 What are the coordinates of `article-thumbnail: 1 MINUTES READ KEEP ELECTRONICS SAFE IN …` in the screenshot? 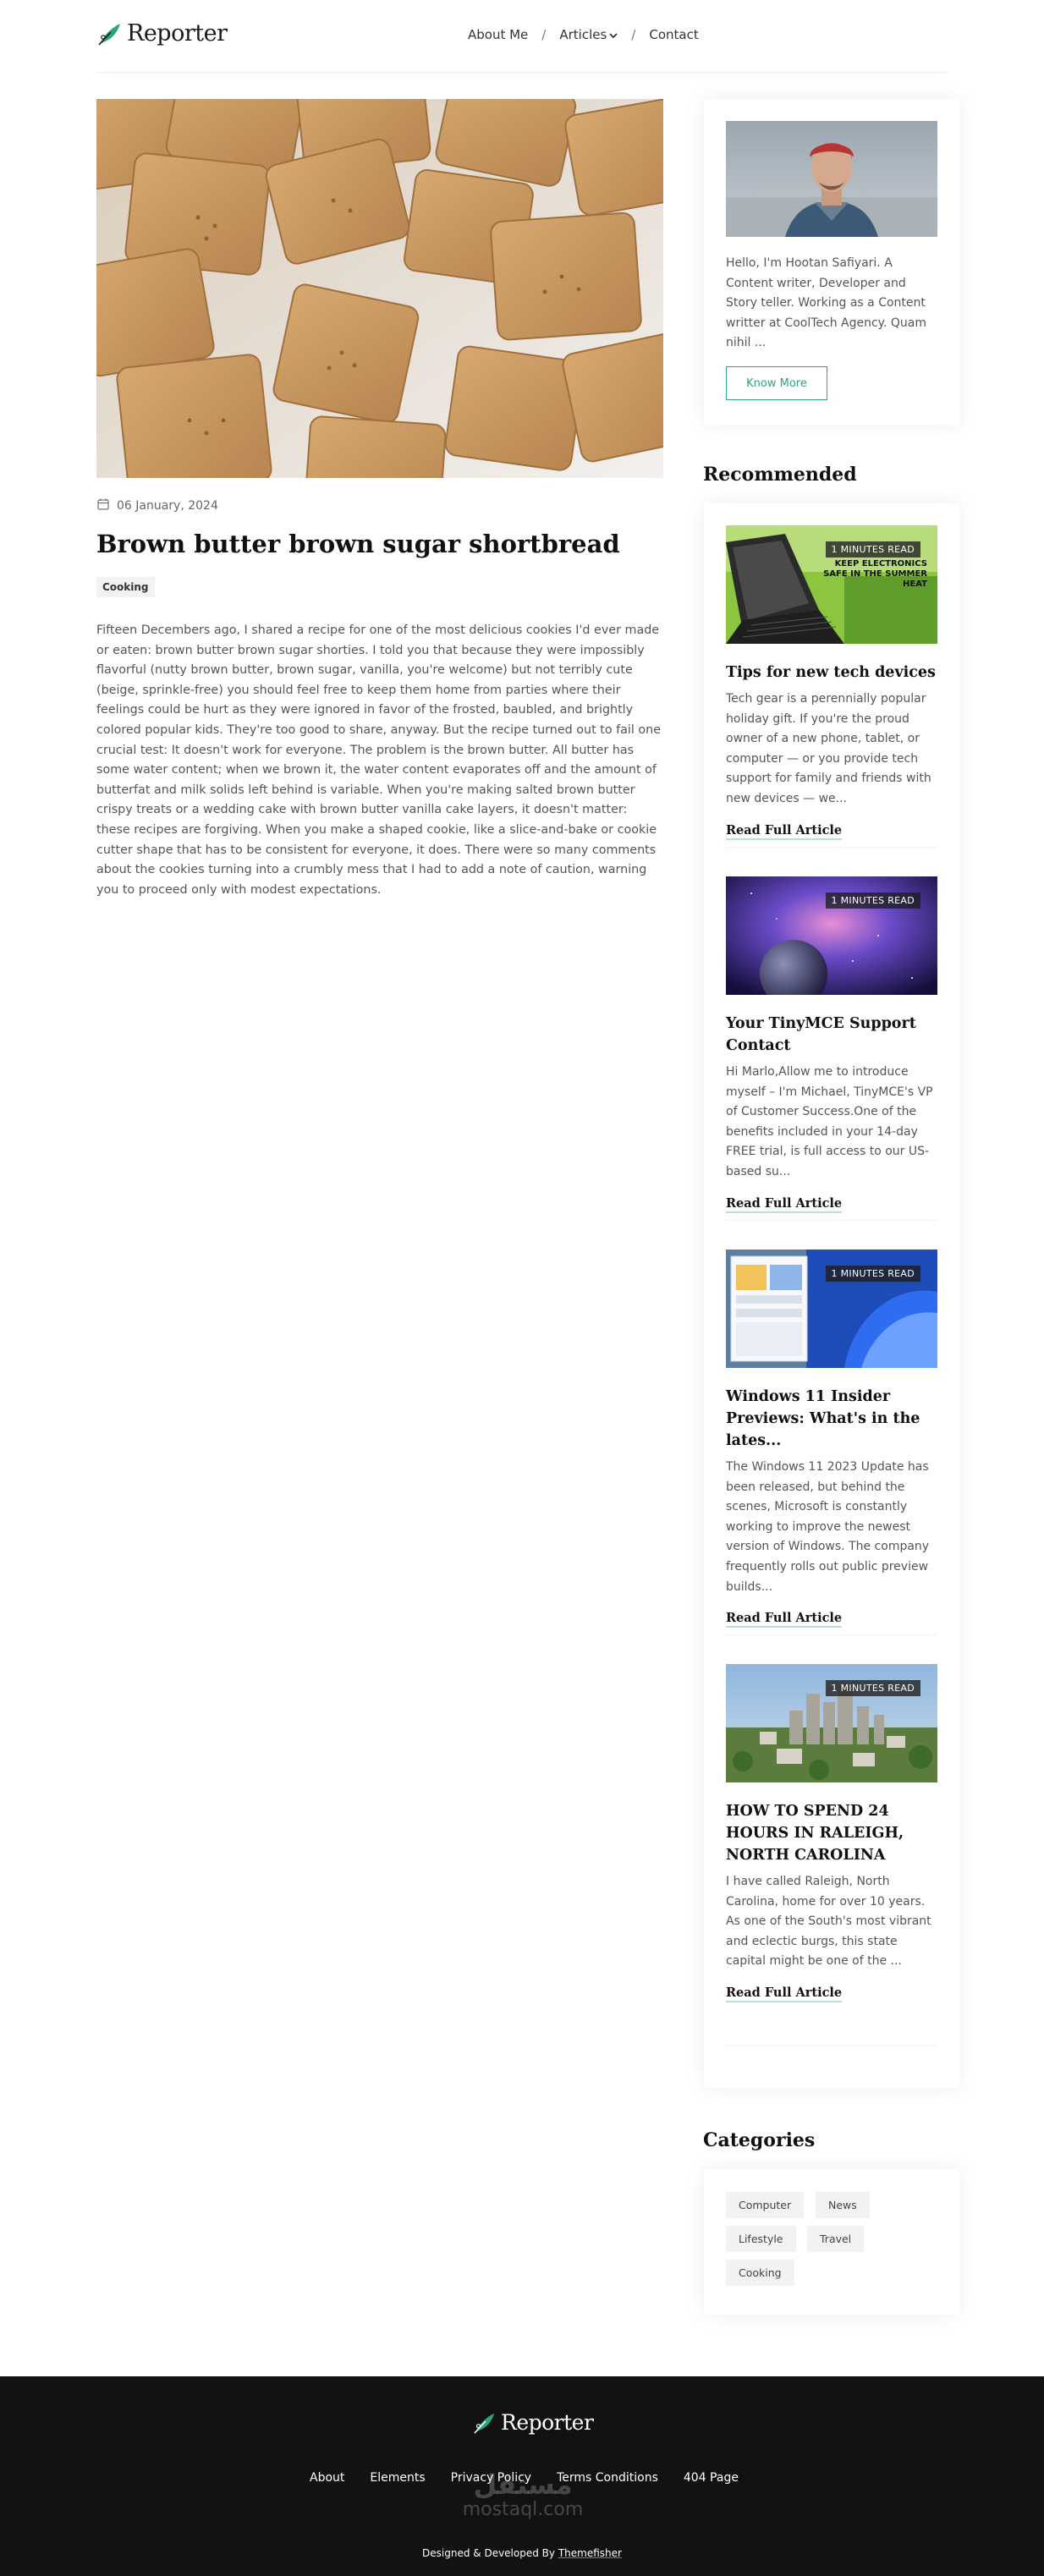 It's located at (831, 585).